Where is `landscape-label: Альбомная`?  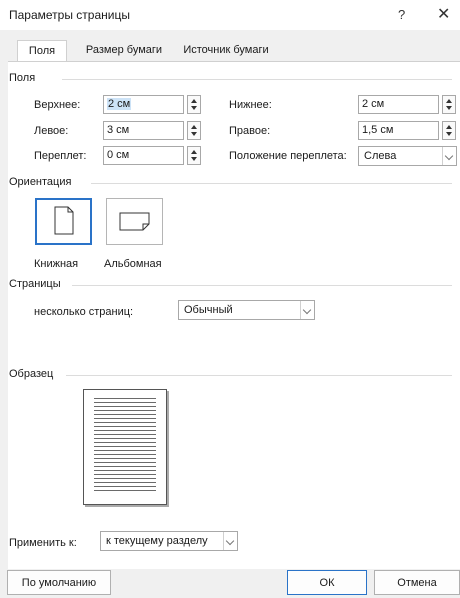 landscape-label: Альбомная is located at coordinates (133, 264).